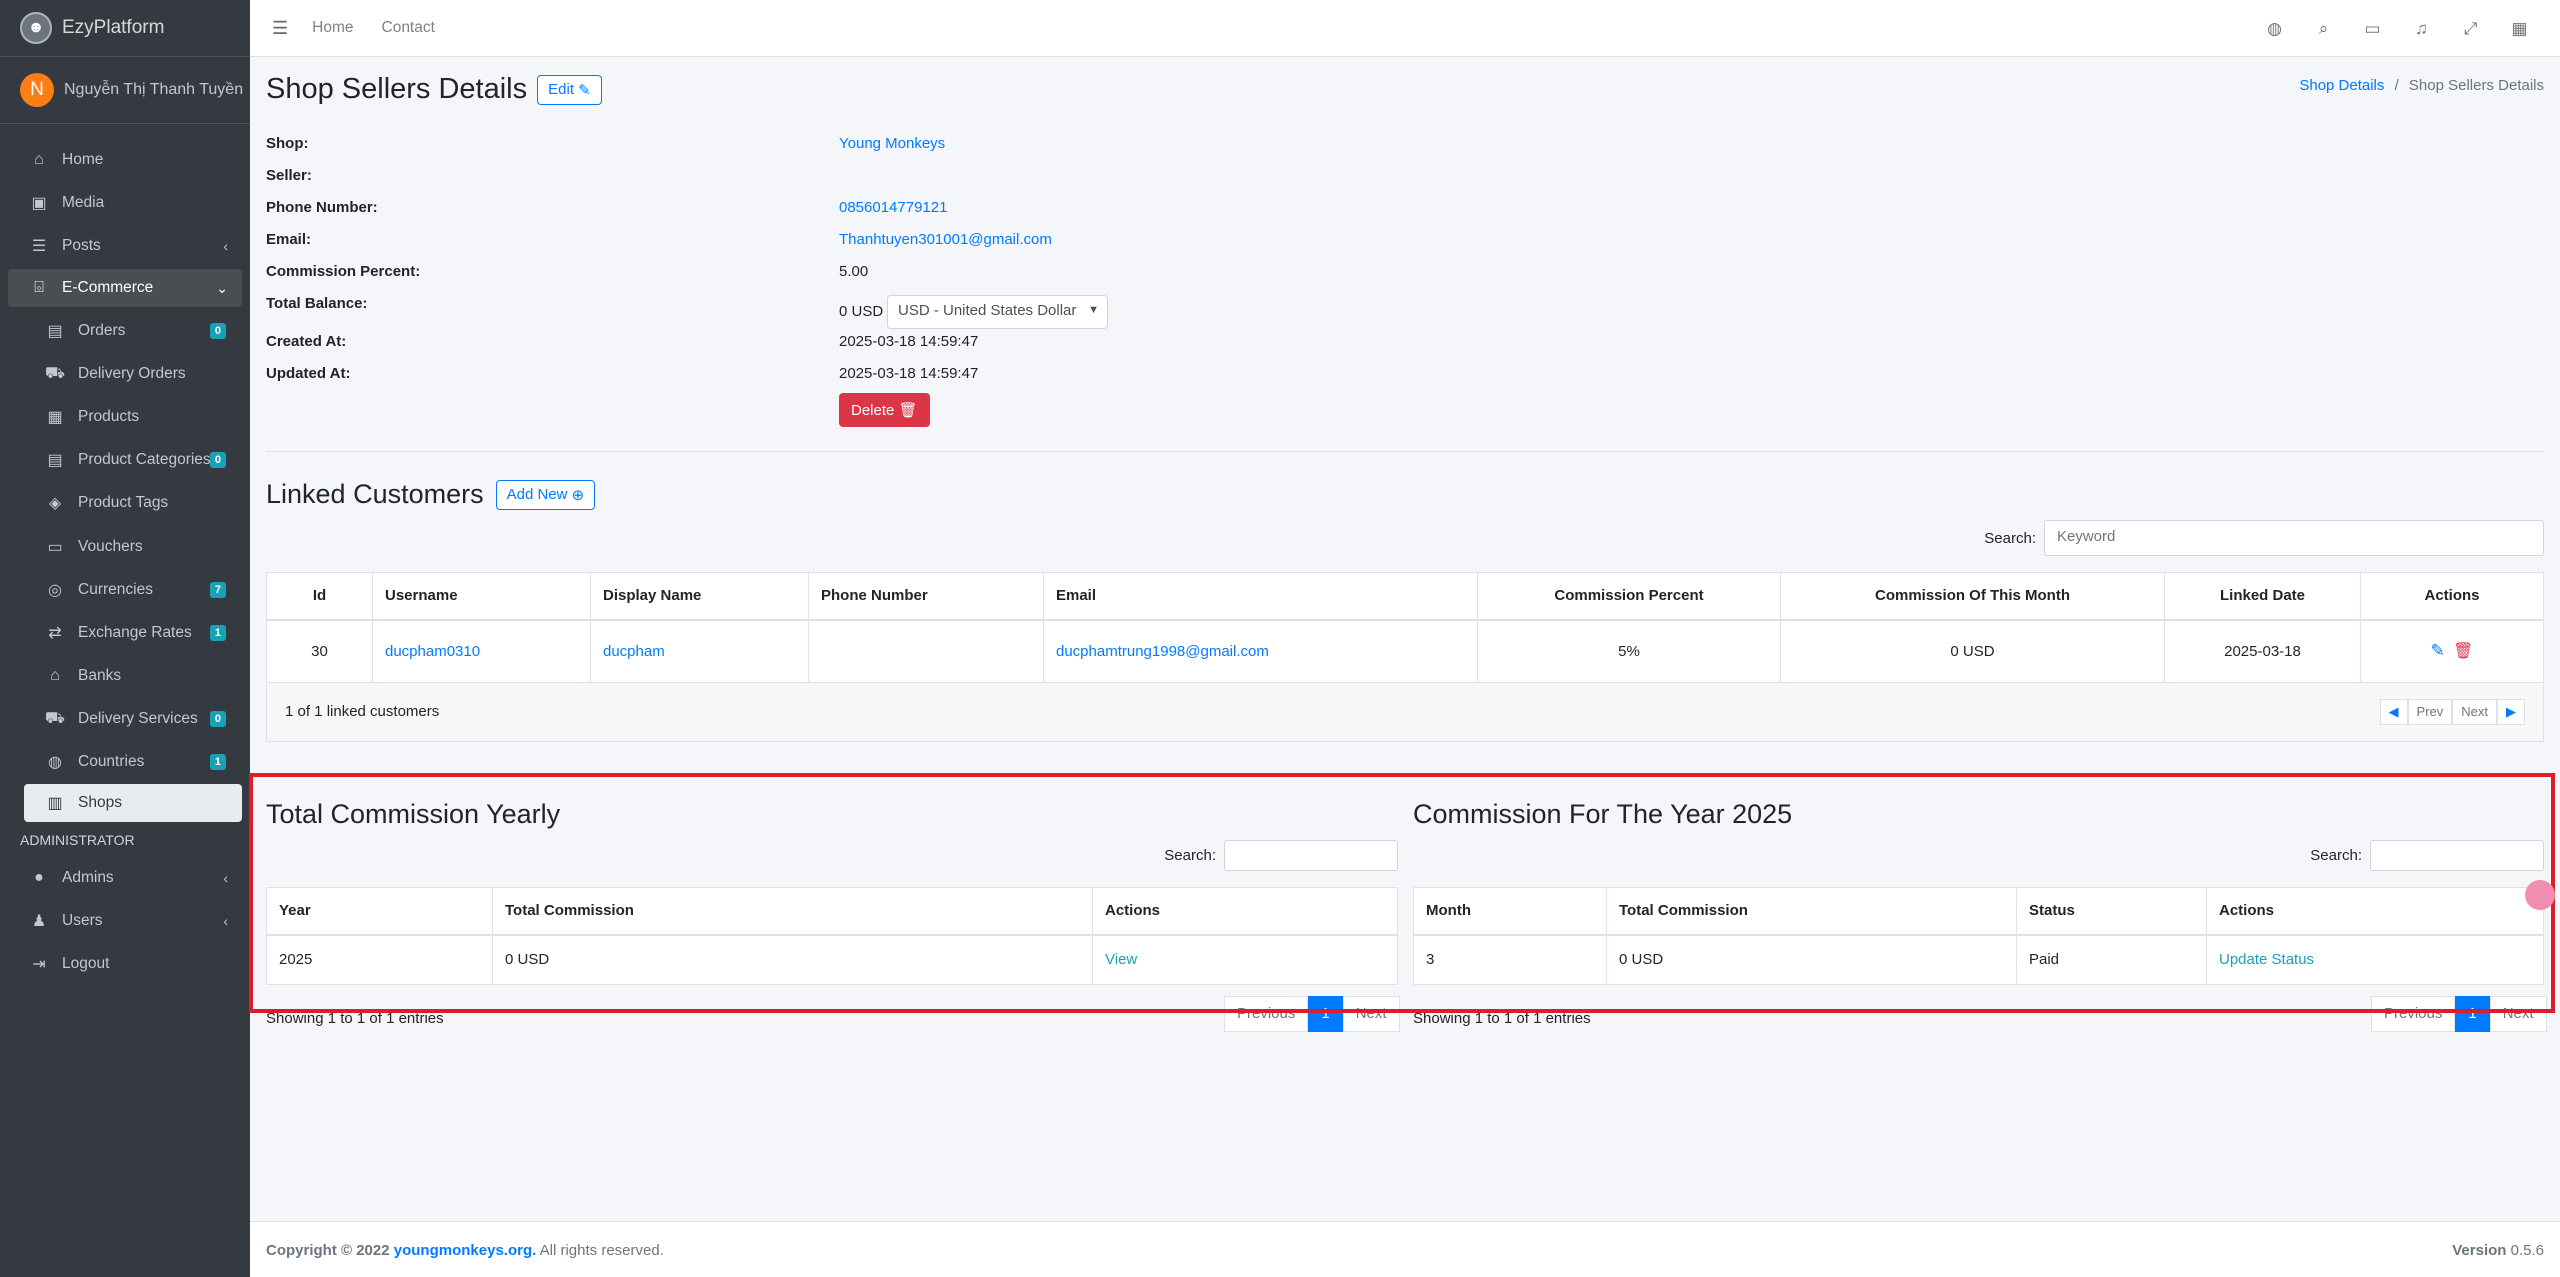  Describe the element at coordinates (133, 503) in the screenshot. I see `sidebar-item-product-tags: ◈ Product Tags` at that location.